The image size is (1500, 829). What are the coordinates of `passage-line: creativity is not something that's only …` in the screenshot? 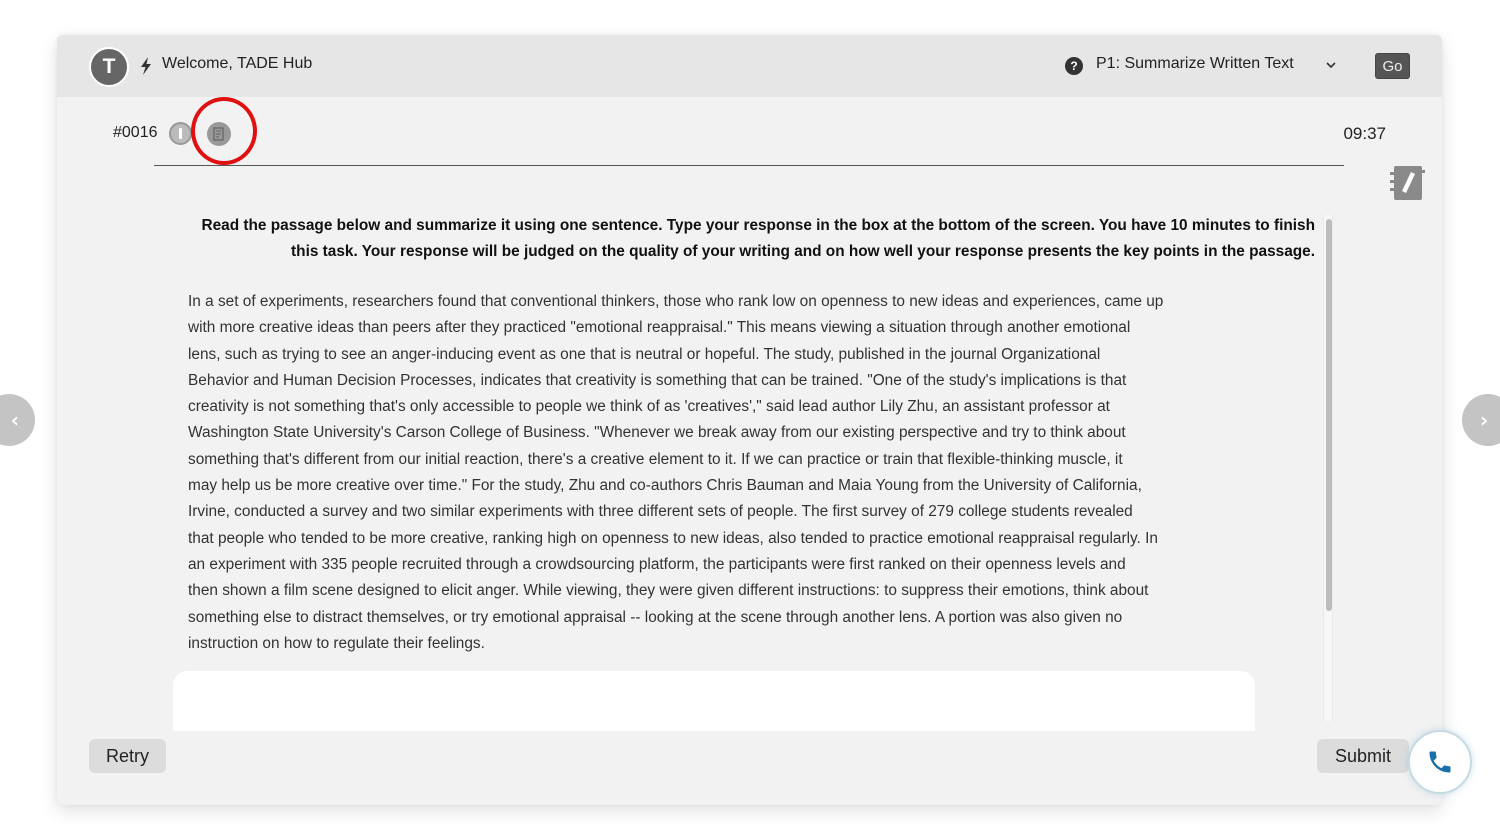 It's located at (649, 407).